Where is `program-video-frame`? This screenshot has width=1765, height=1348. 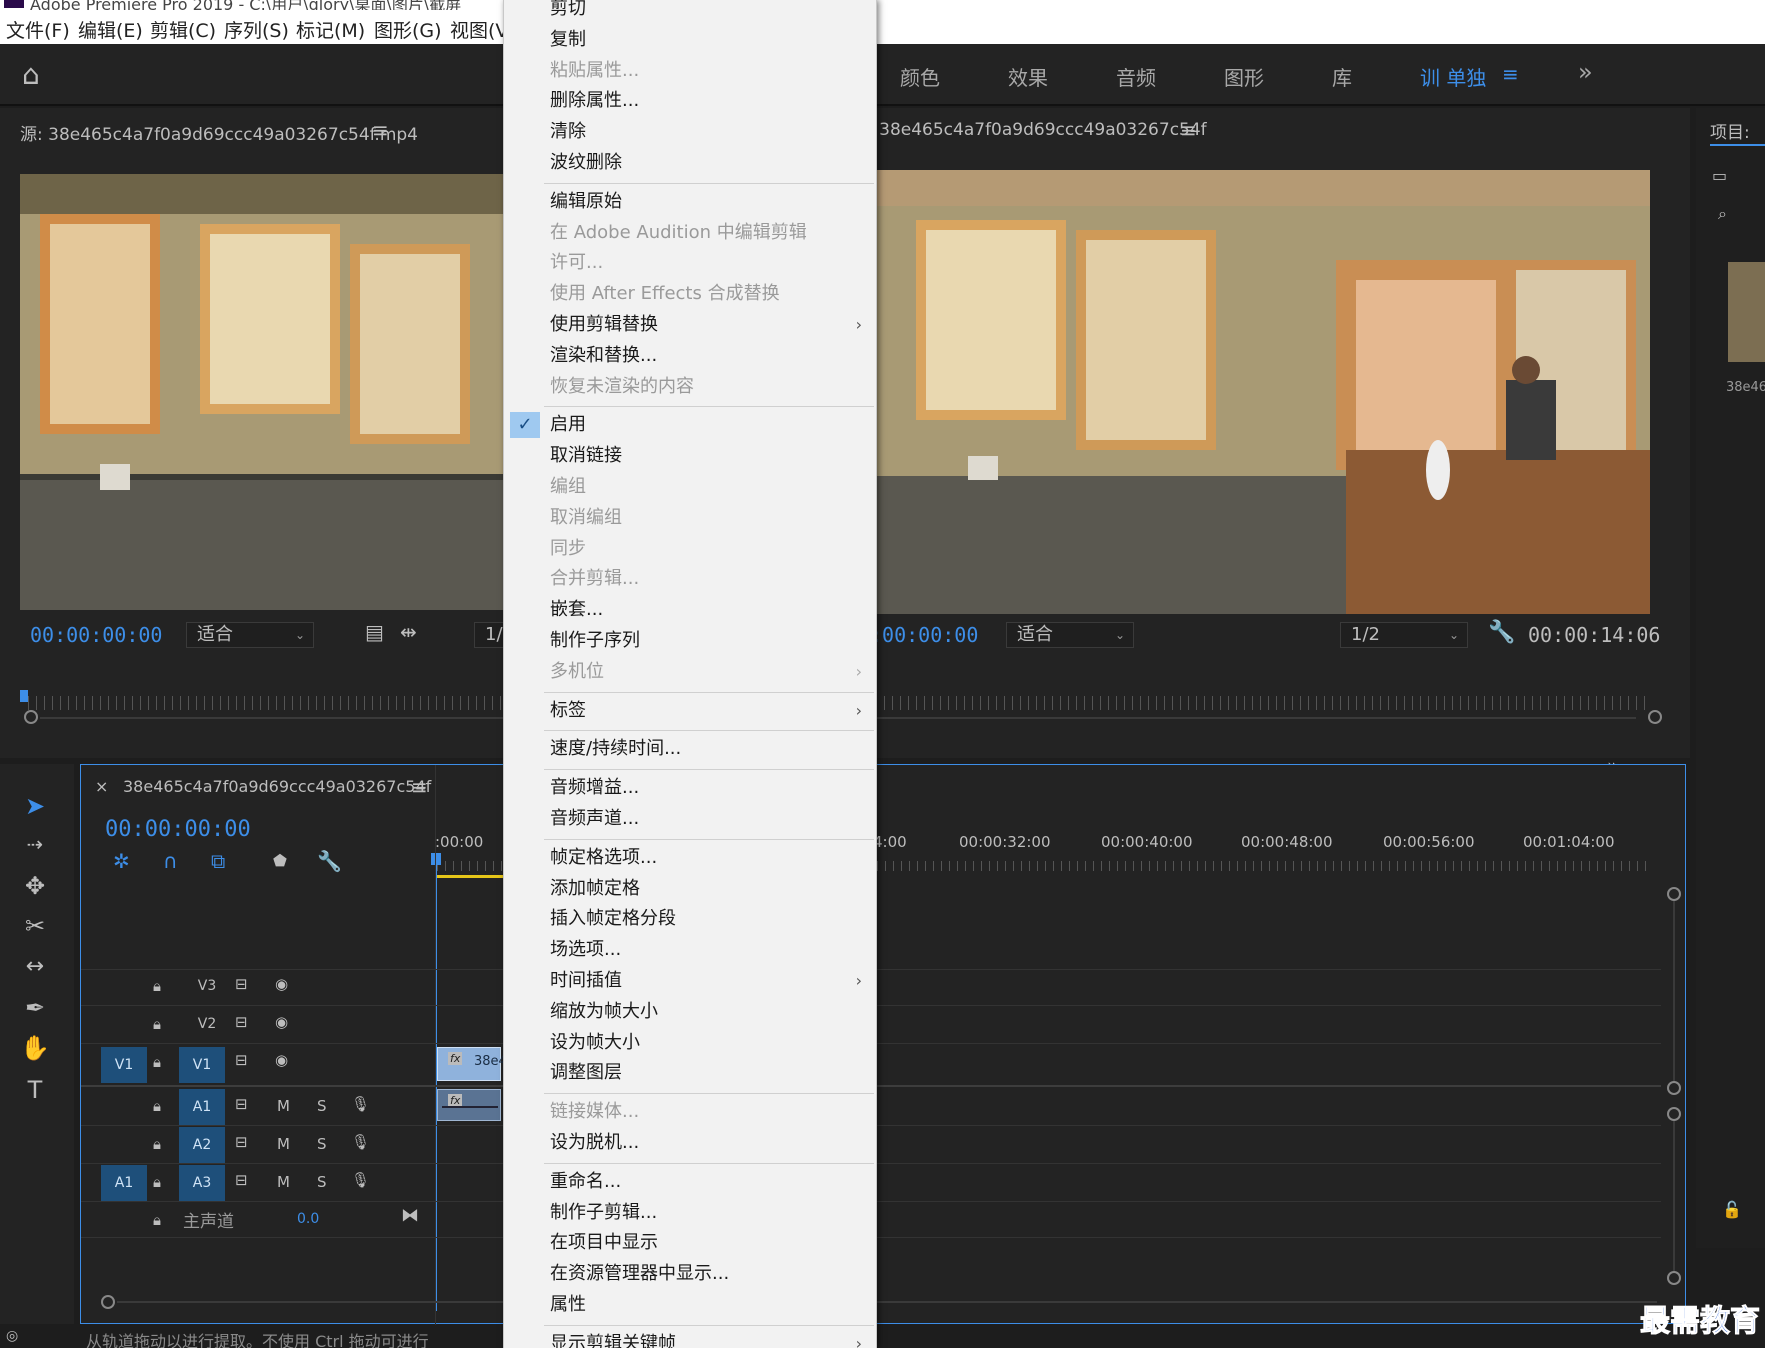
program-video-frame is located at coordinates (1263, 392).